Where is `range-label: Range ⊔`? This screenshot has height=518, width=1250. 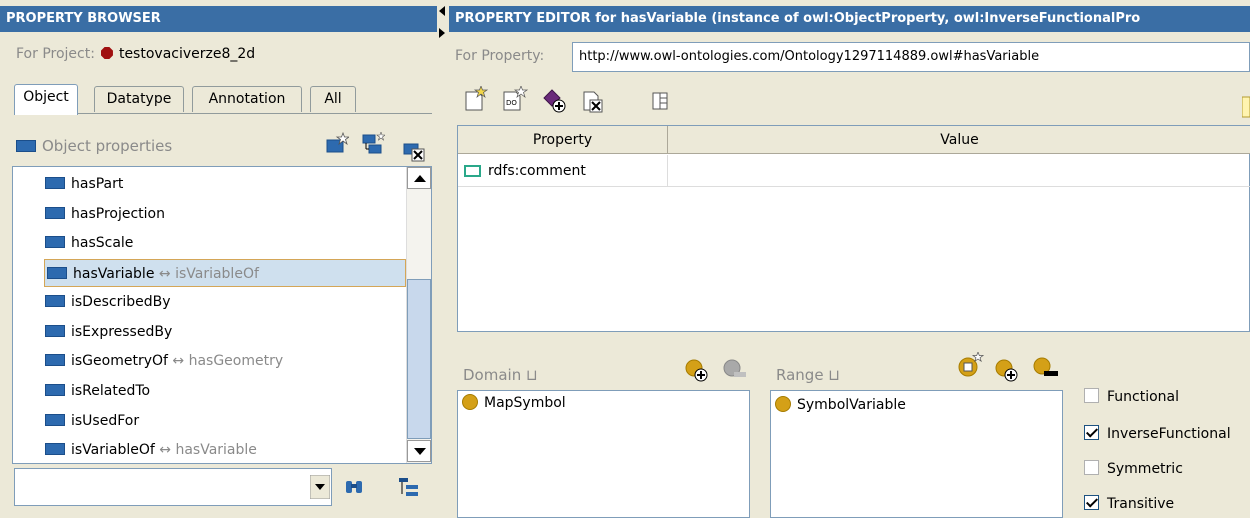 range-label: Range ⊔ is located at coordinates (808, 375).